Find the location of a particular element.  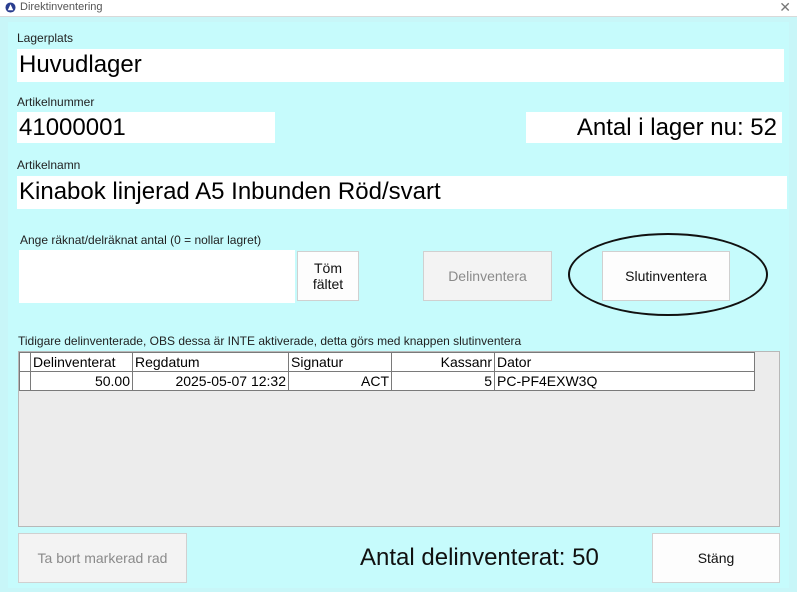

cell-partial-count: 50.00 is located at coordinates (81, 381).